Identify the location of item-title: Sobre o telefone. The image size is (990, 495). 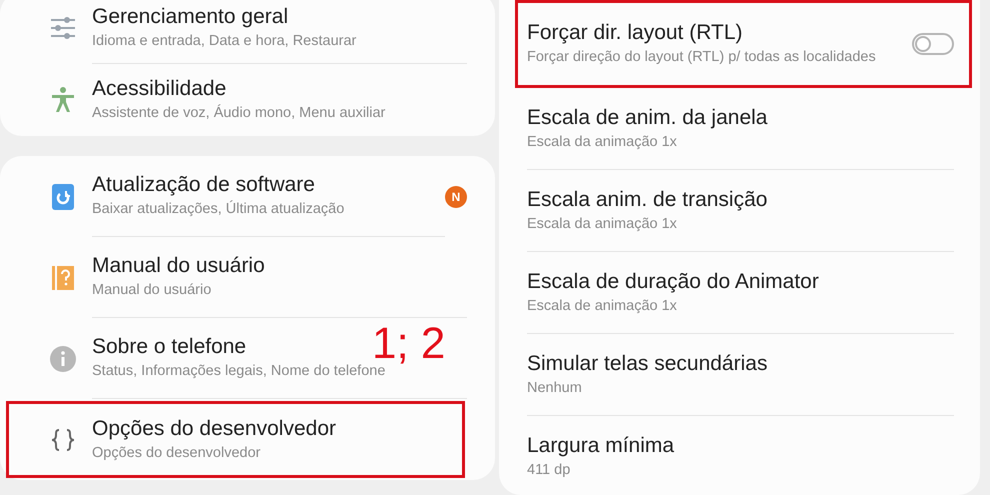
(169, 347).